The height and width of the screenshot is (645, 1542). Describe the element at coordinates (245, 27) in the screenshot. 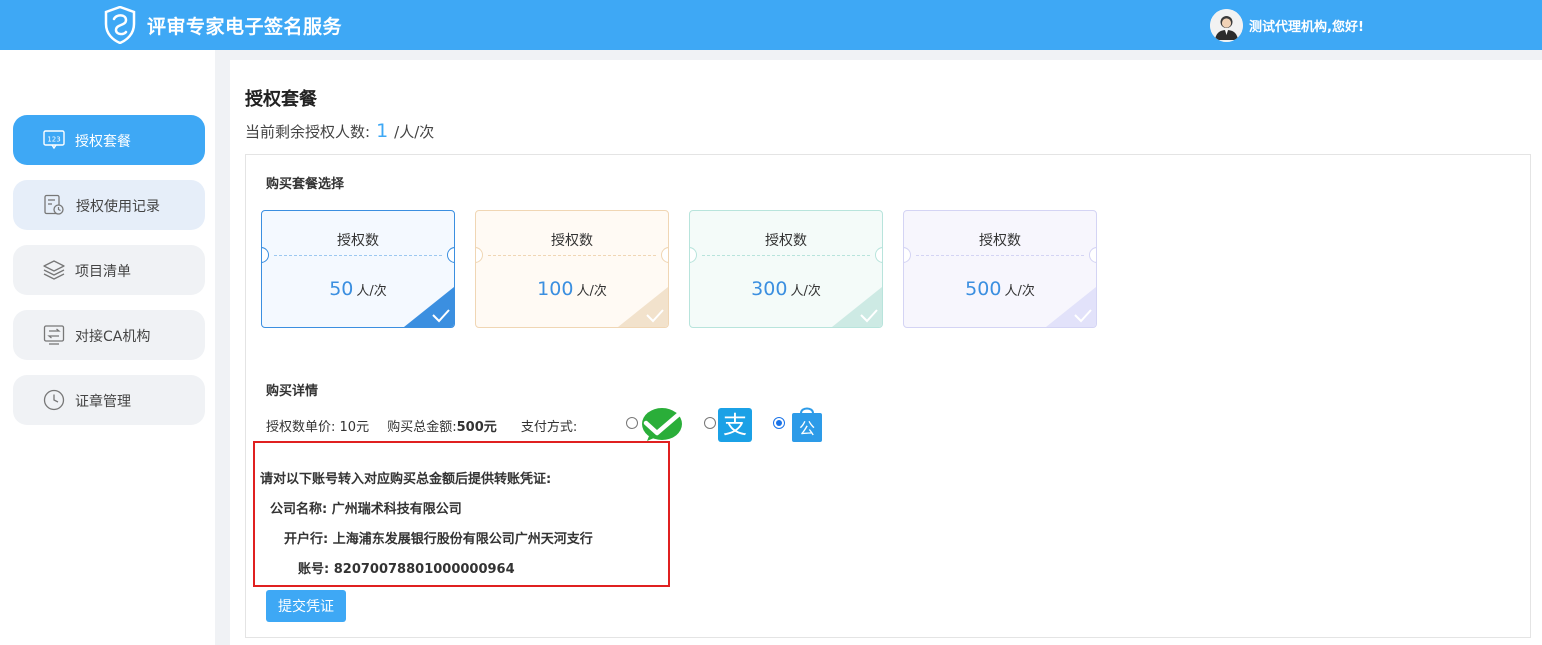

I see `app-title: 评审专家电子签名服务` at that location.